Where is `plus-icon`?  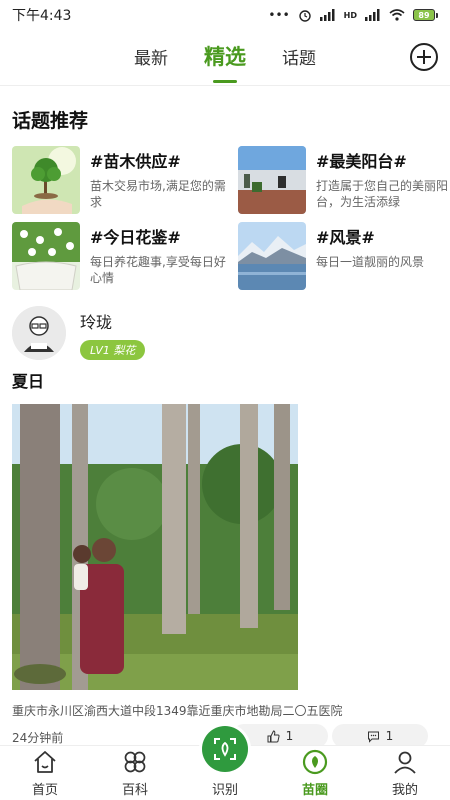
plus-icon is located at coordinates (424, 57).